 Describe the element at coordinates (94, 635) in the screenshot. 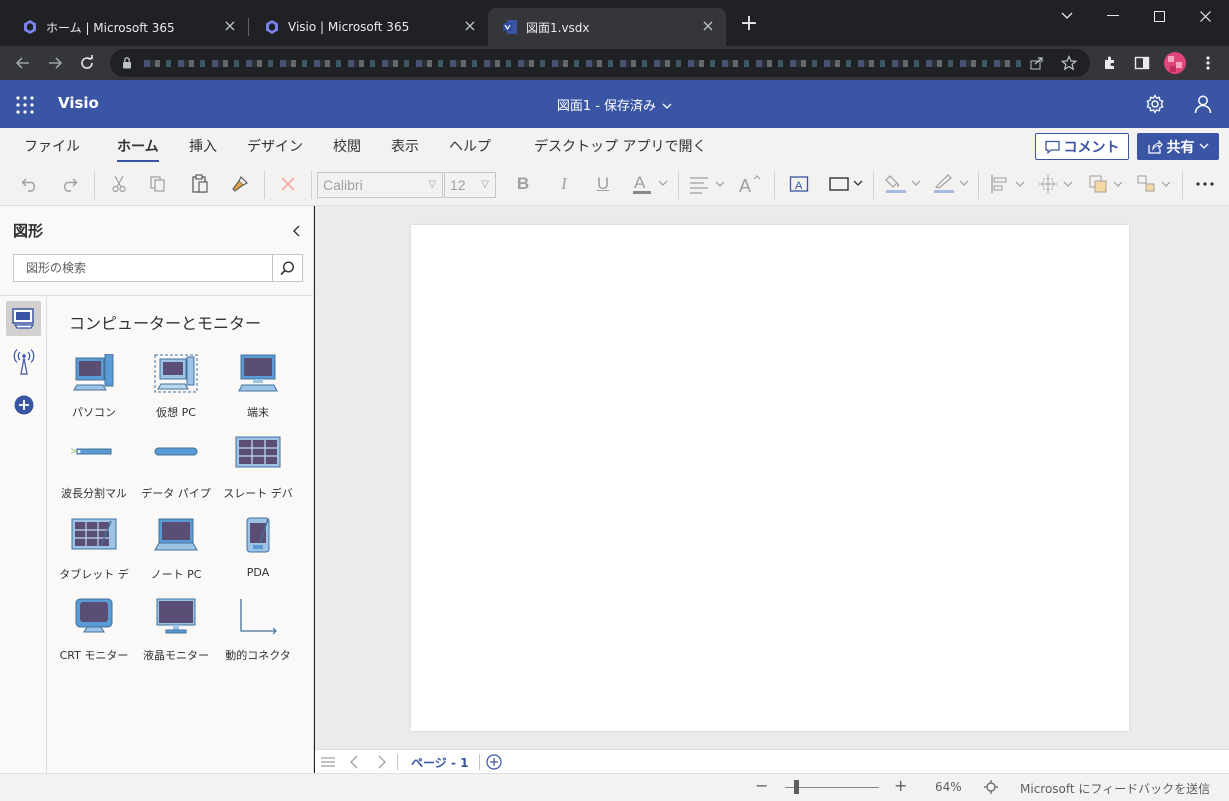

I see `shape-crt-monitor: CRT モニター` at that location.